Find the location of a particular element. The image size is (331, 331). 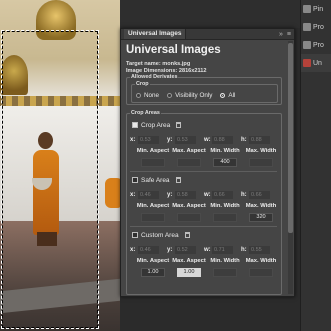

crop-legend: Crop is located at coordinates (142, 84).